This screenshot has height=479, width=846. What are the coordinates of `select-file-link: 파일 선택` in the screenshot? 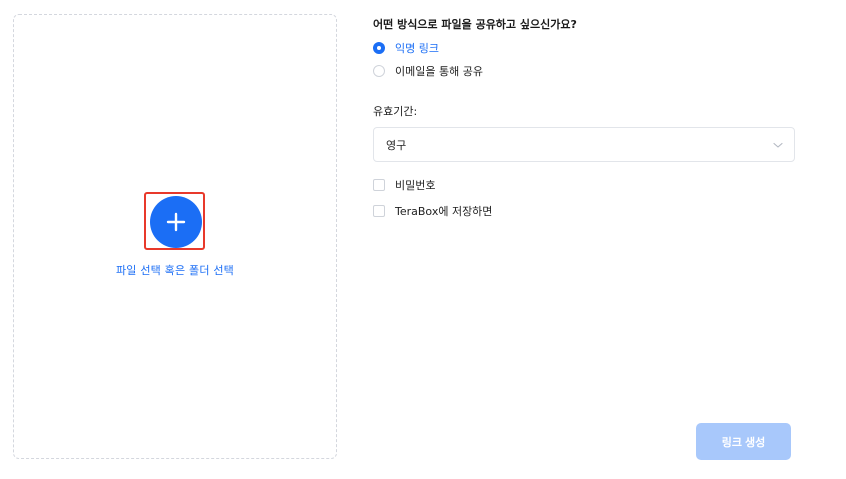 It's located at (138, 270).